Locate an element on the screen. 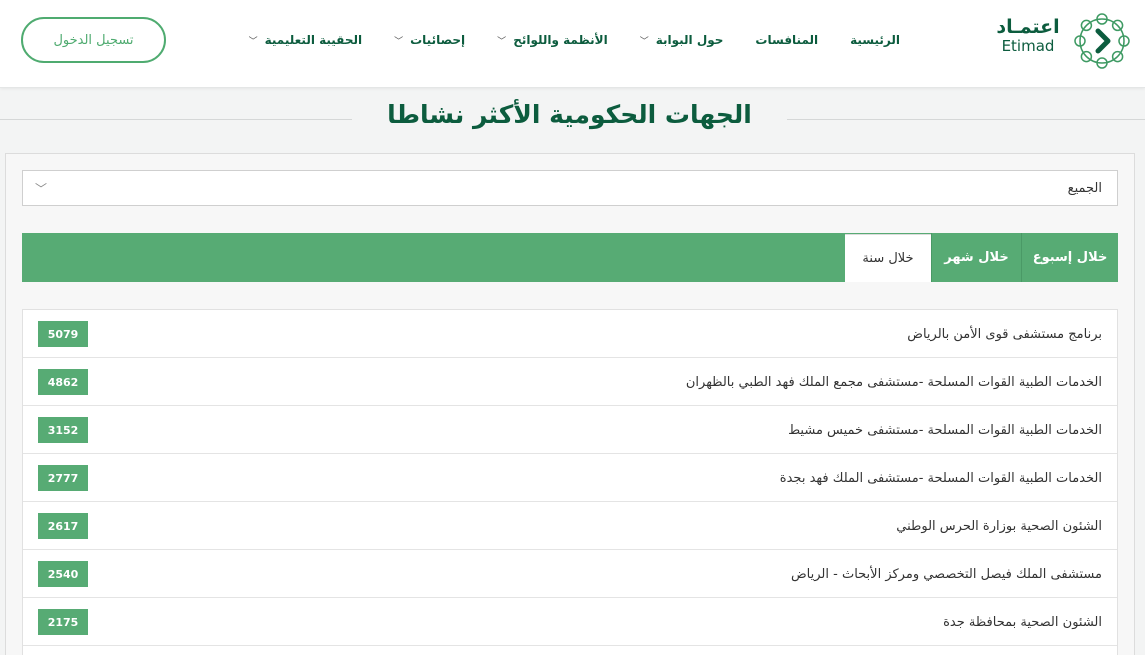  nav-item-label: الحقيبة التعليمية is located at coordinates (313, 40).